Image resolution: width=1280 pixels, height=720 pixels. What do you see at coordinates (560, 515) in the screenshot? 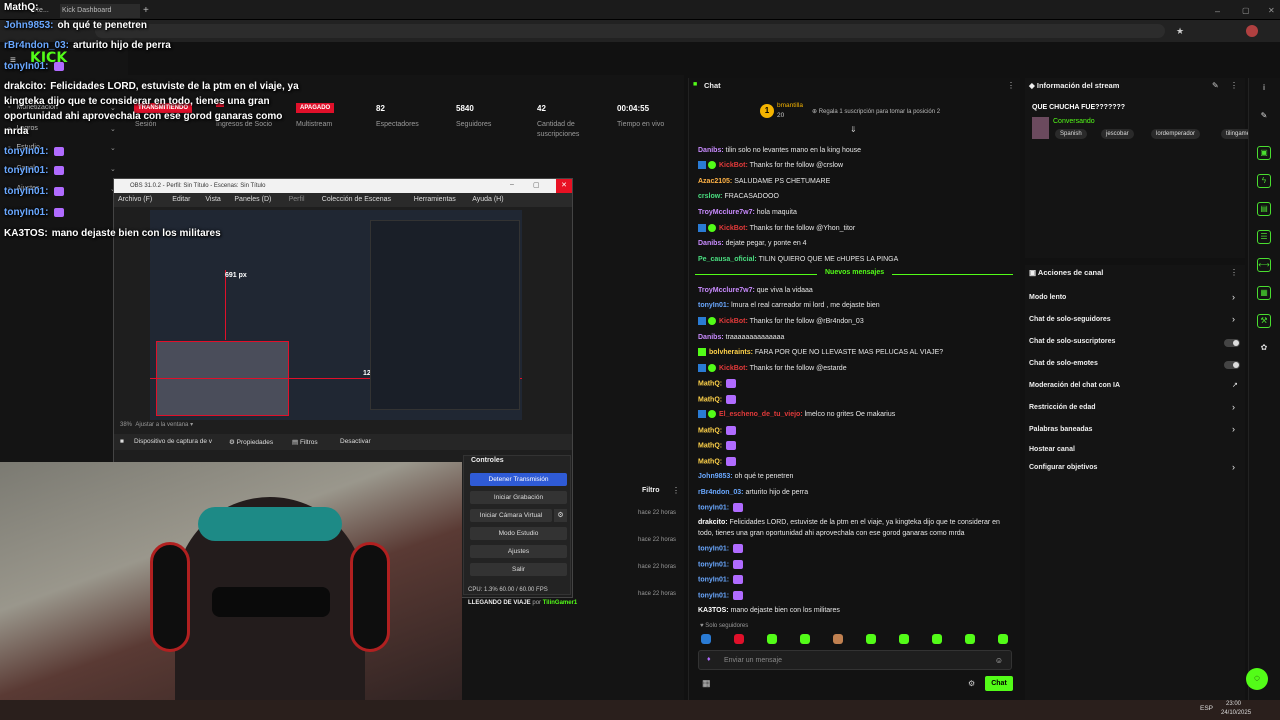
I see `virtual-camera-settings-icon: ⚙` at bounding box center [560, 515].